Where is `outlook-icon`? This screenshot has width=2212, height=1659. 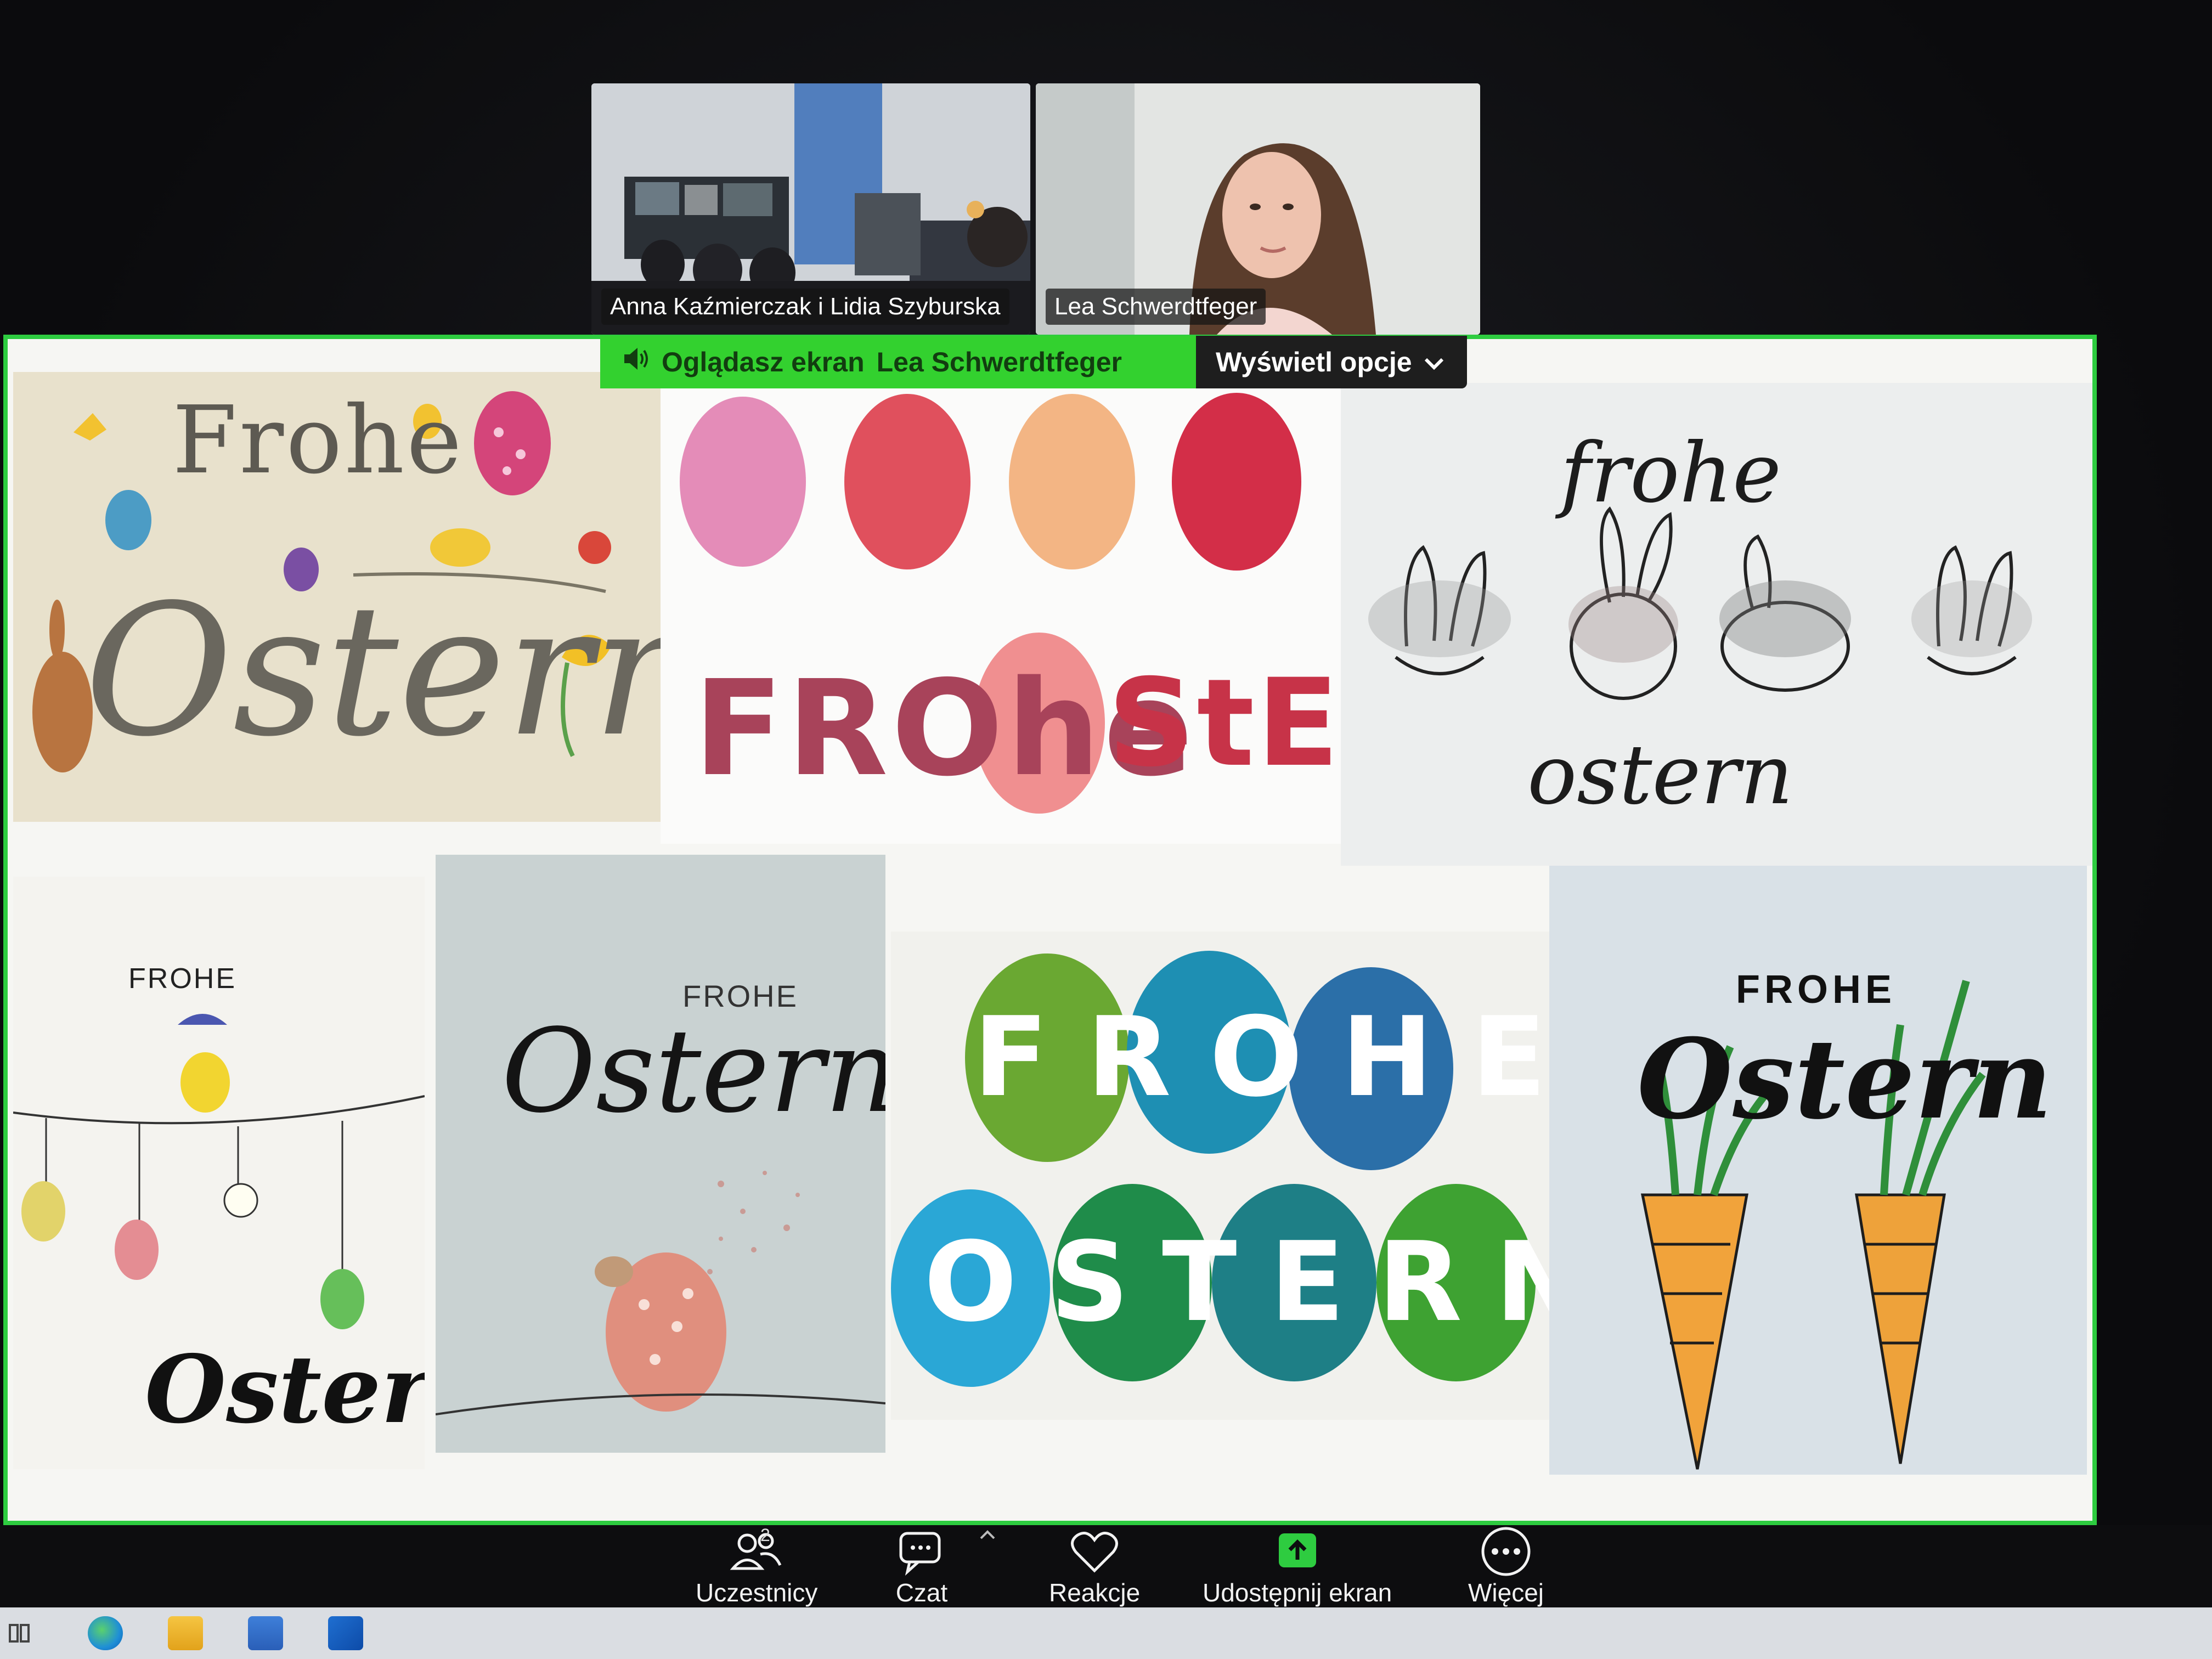 outlook-icon is located at coordinates (345, 1633).